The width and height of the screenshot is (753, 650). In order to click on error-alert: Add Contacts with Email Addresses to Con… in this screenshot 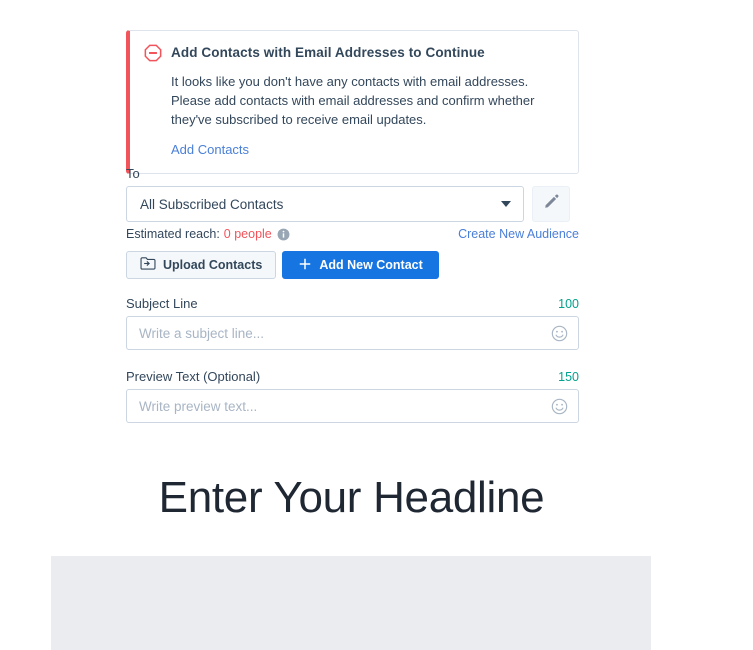, I will do `click(352, 102)`.